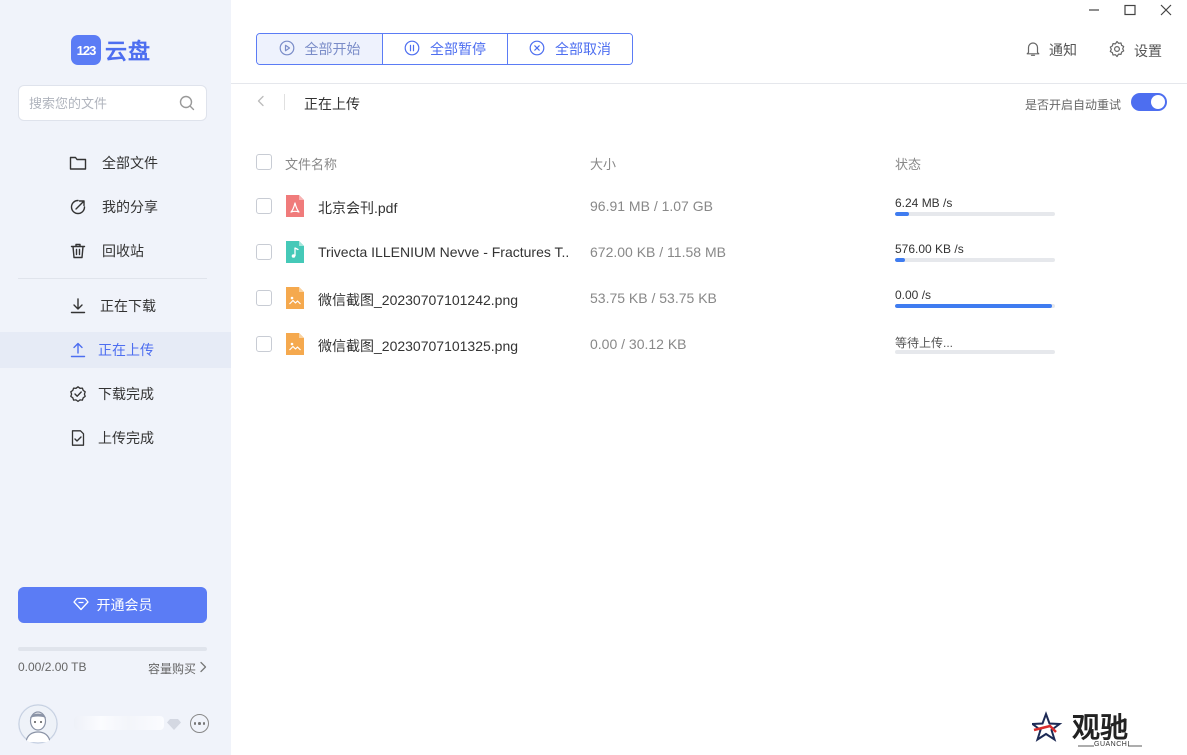  Describe the element at coordinates (332, 49) in the screenshot. I see `start-all-label: 全部开始` at that location.